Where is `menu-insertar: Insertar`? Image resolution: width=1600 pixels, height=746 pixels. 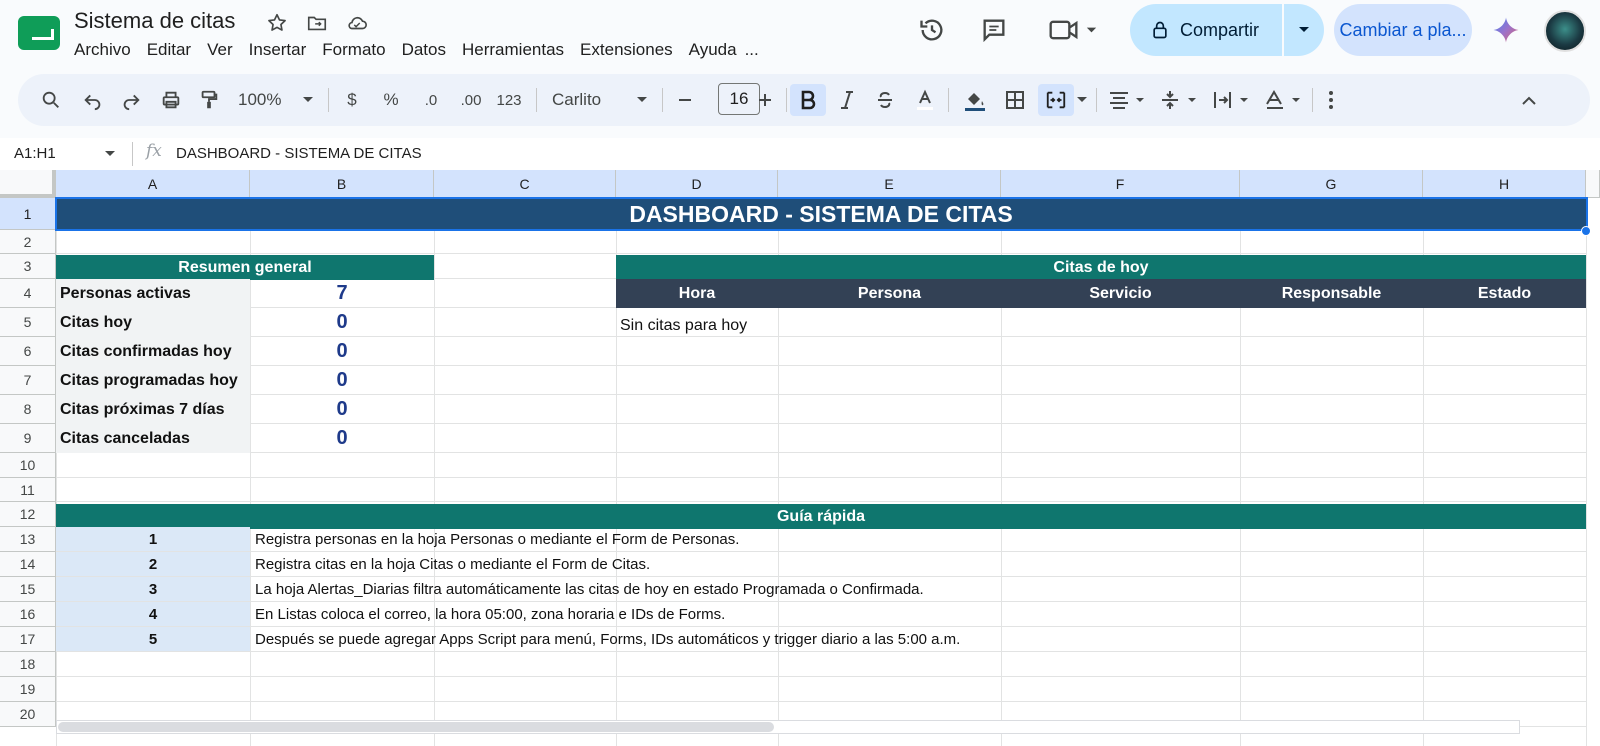
menu-insertar: Insertar is located at coordinates (278, 50).